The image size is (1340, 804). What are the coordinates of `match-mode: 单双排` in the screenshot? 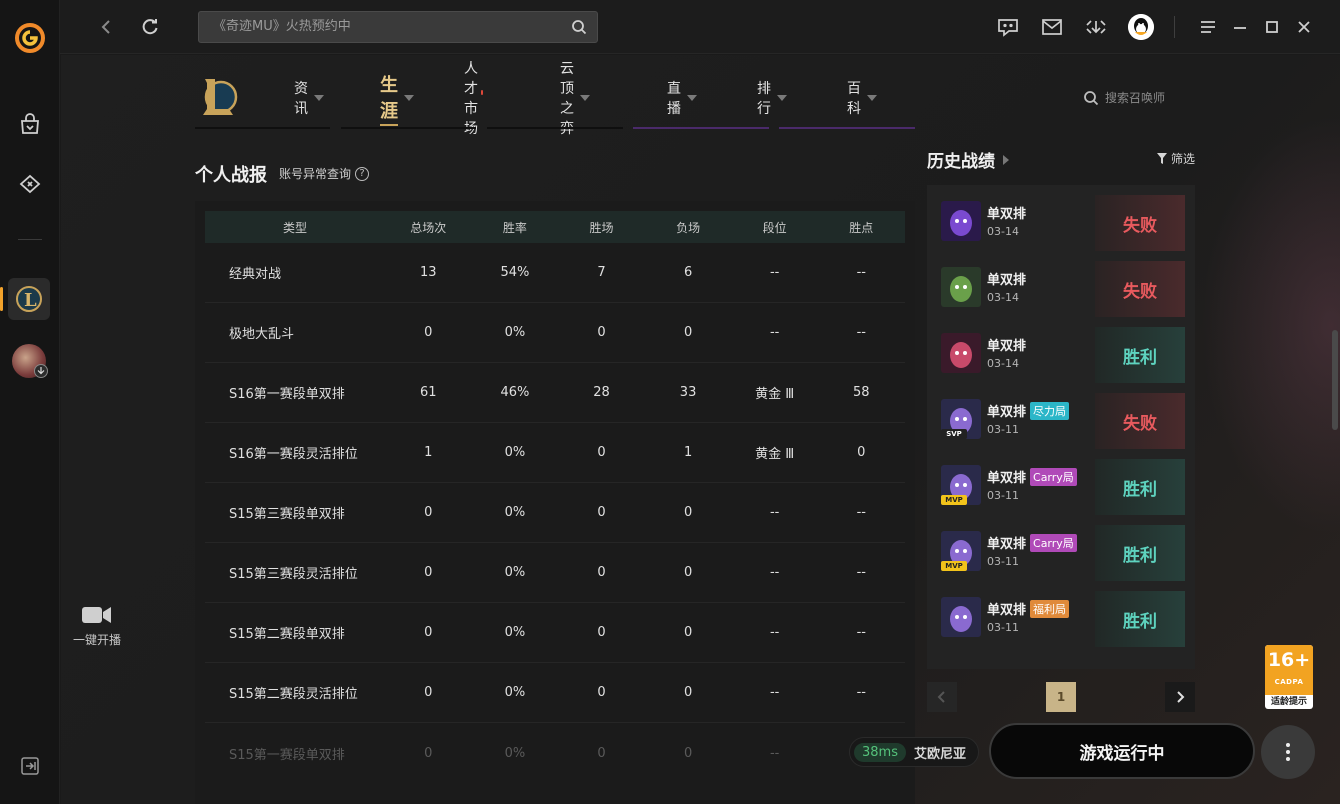 It's located at (1006, 344).